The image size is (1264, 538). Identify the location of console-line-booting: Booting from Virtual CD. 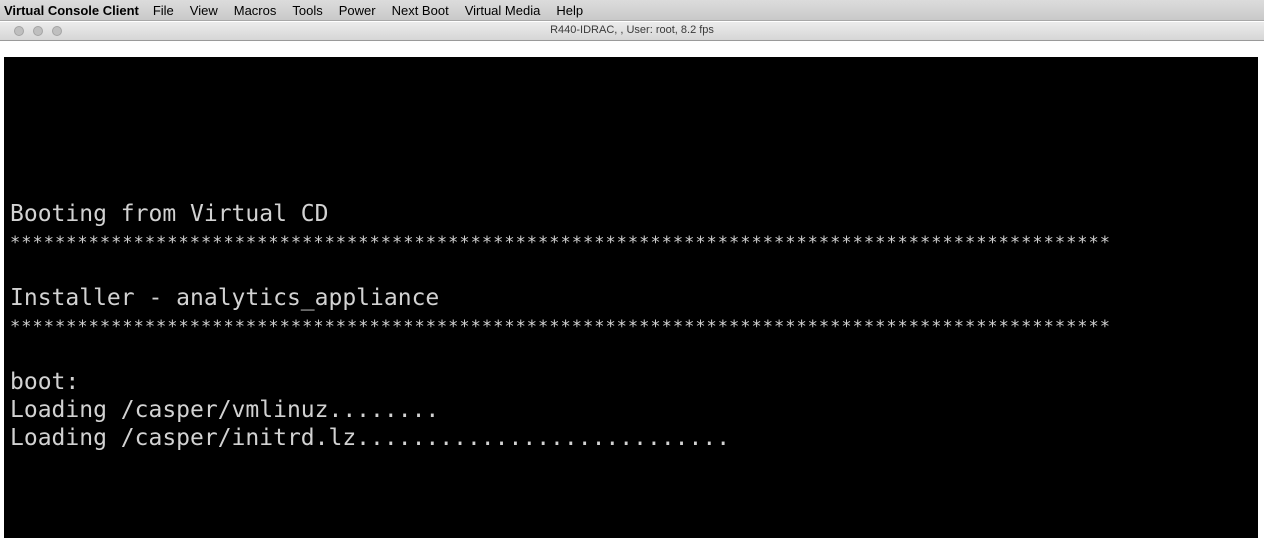
(169, 214).